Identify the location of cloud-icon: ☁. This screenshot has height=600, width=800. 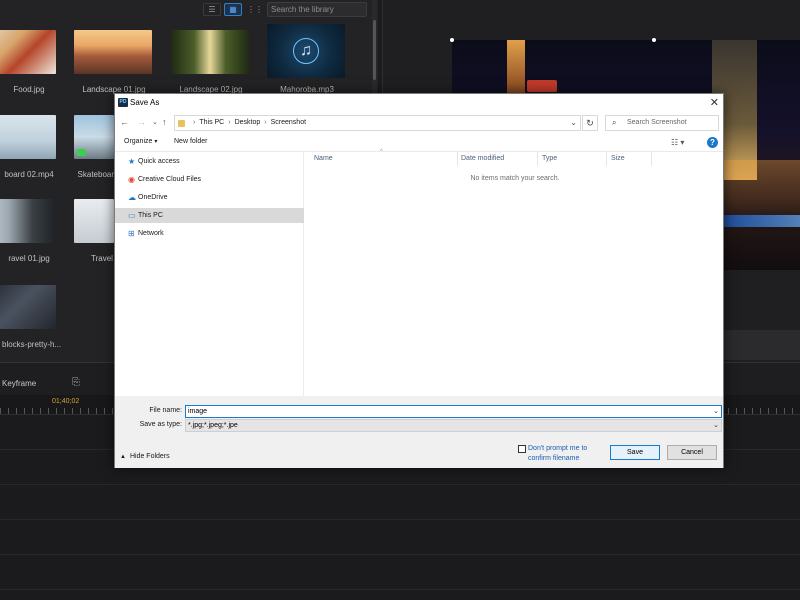
(132, 197).